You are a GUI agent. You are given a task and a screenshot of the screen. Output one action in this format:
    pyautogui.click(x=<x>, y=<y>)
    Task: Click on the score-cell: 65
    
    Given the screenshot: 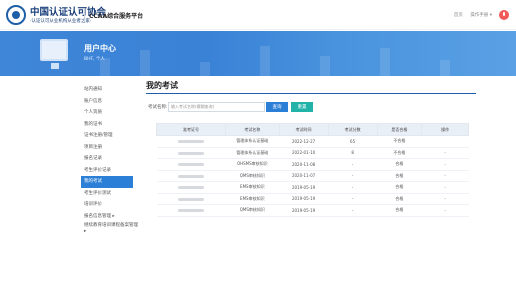 What is the action you would take?
    pyautogui.click(x=353, y=141)
    